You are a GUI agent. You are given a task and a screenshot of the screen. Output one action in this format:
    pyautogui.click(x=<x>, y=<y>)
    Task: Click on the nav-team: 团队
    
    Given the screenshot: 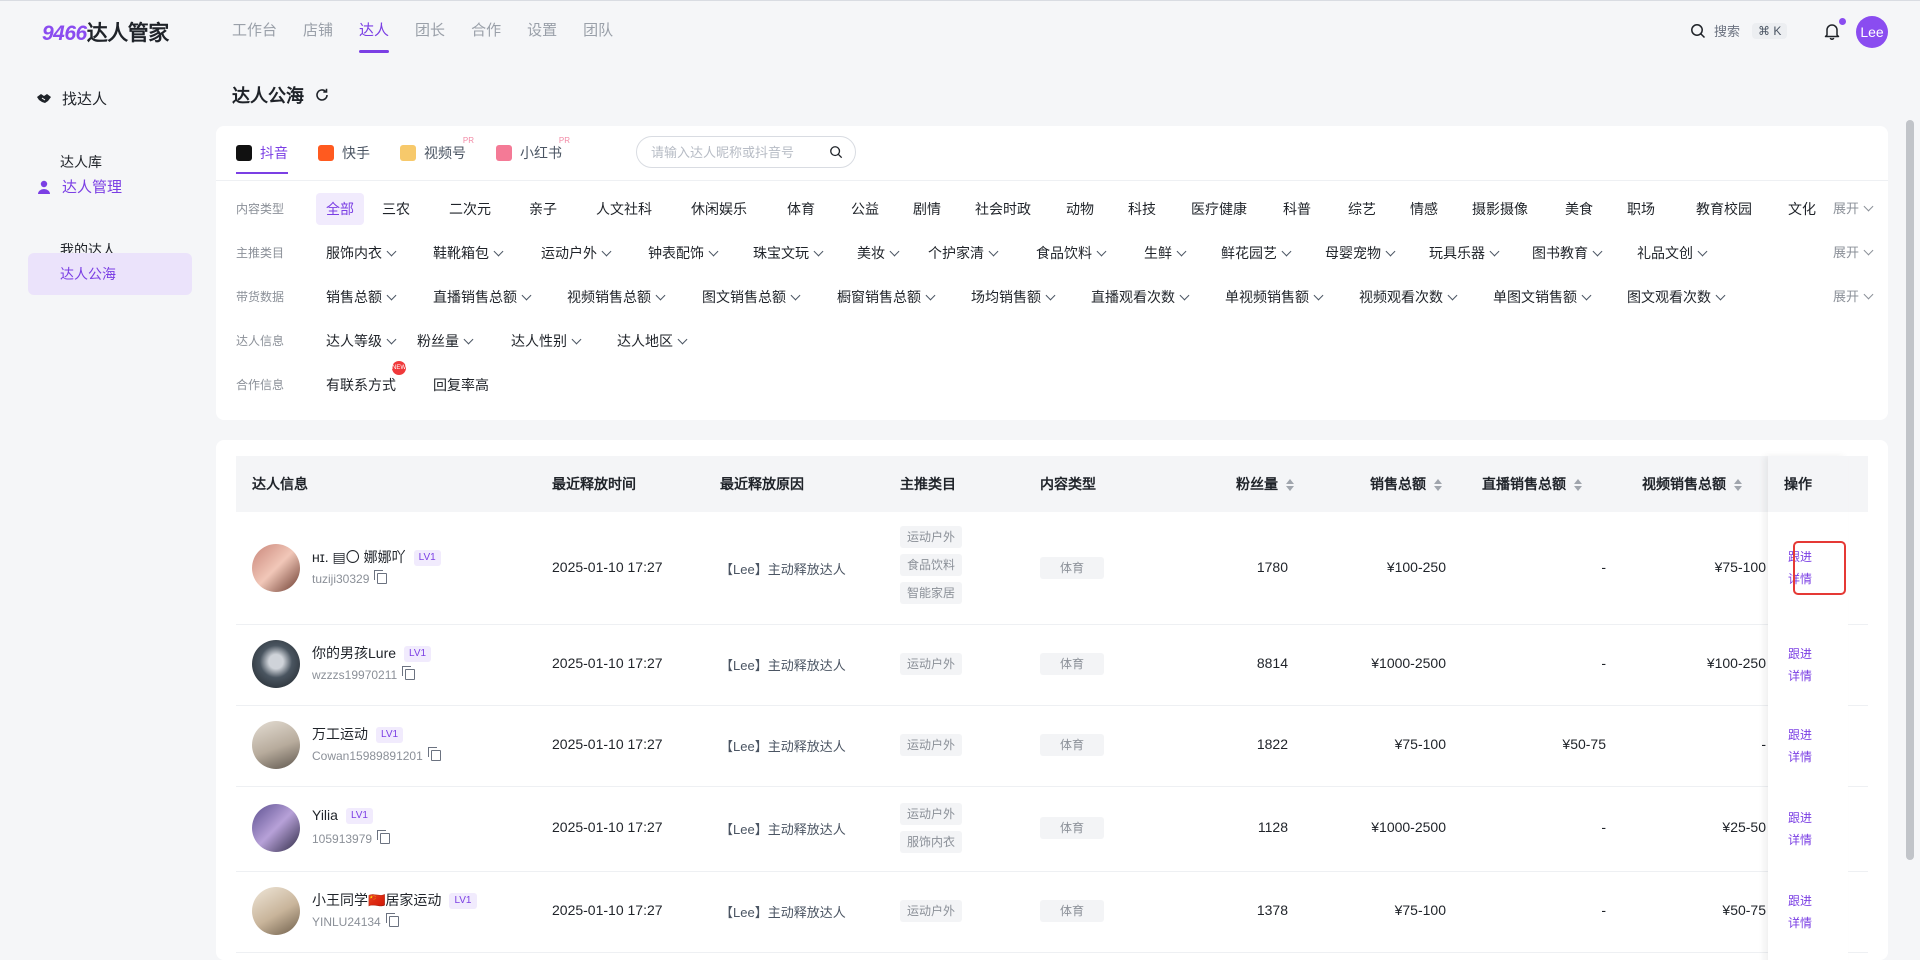 What is the action you would take?
    pyautogui.click(x=598, y=29)
    